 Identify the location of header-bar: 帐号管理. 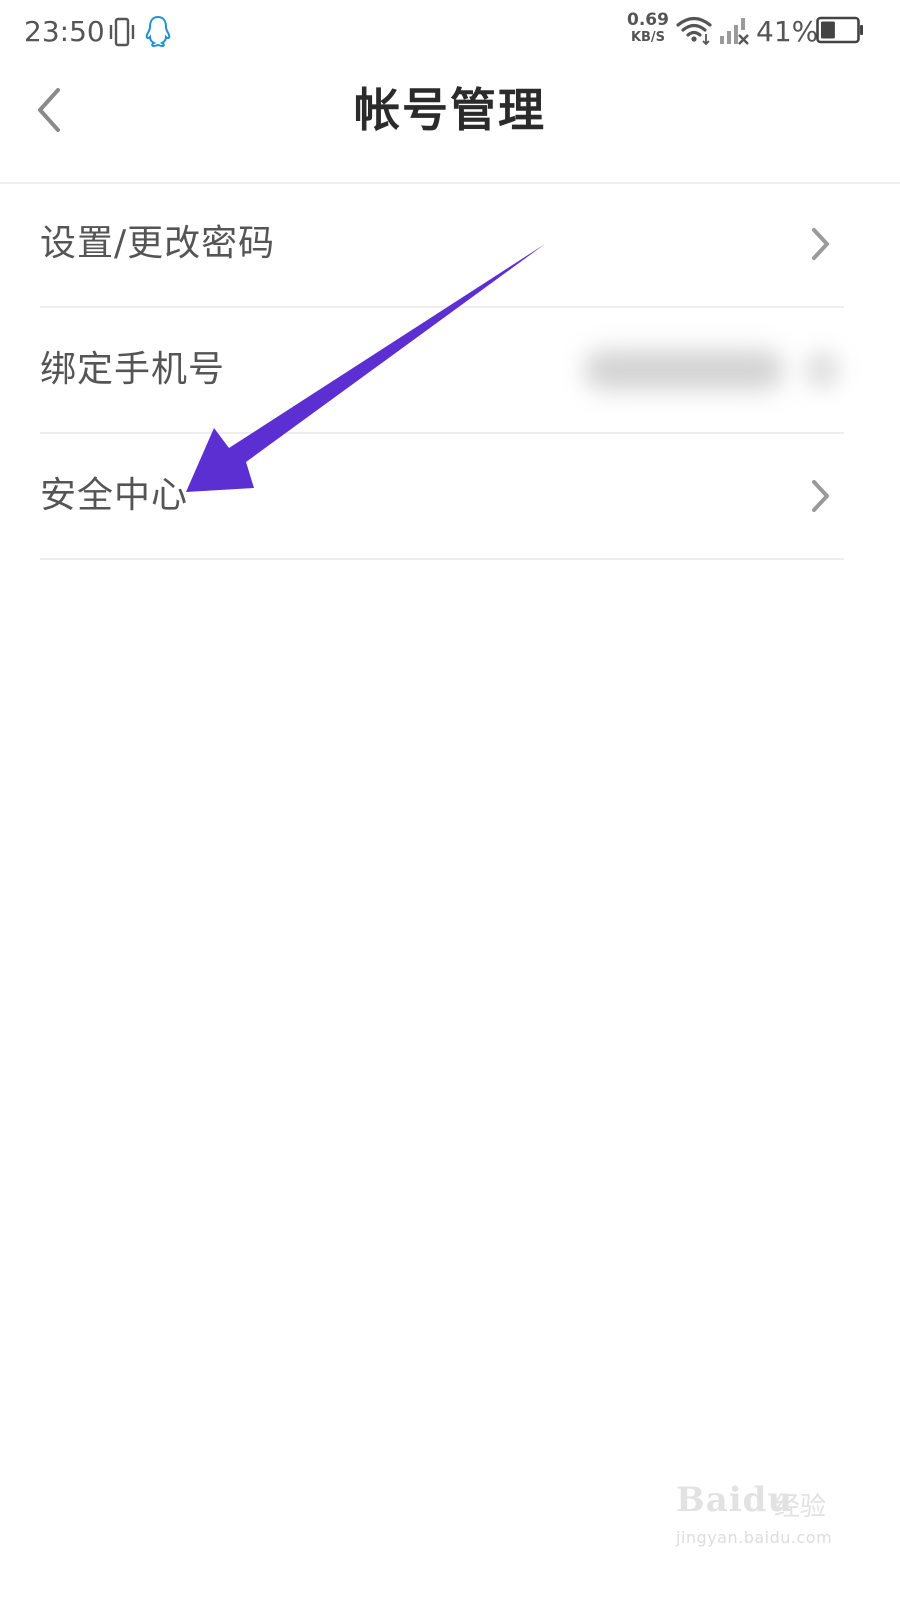
(450, 124).